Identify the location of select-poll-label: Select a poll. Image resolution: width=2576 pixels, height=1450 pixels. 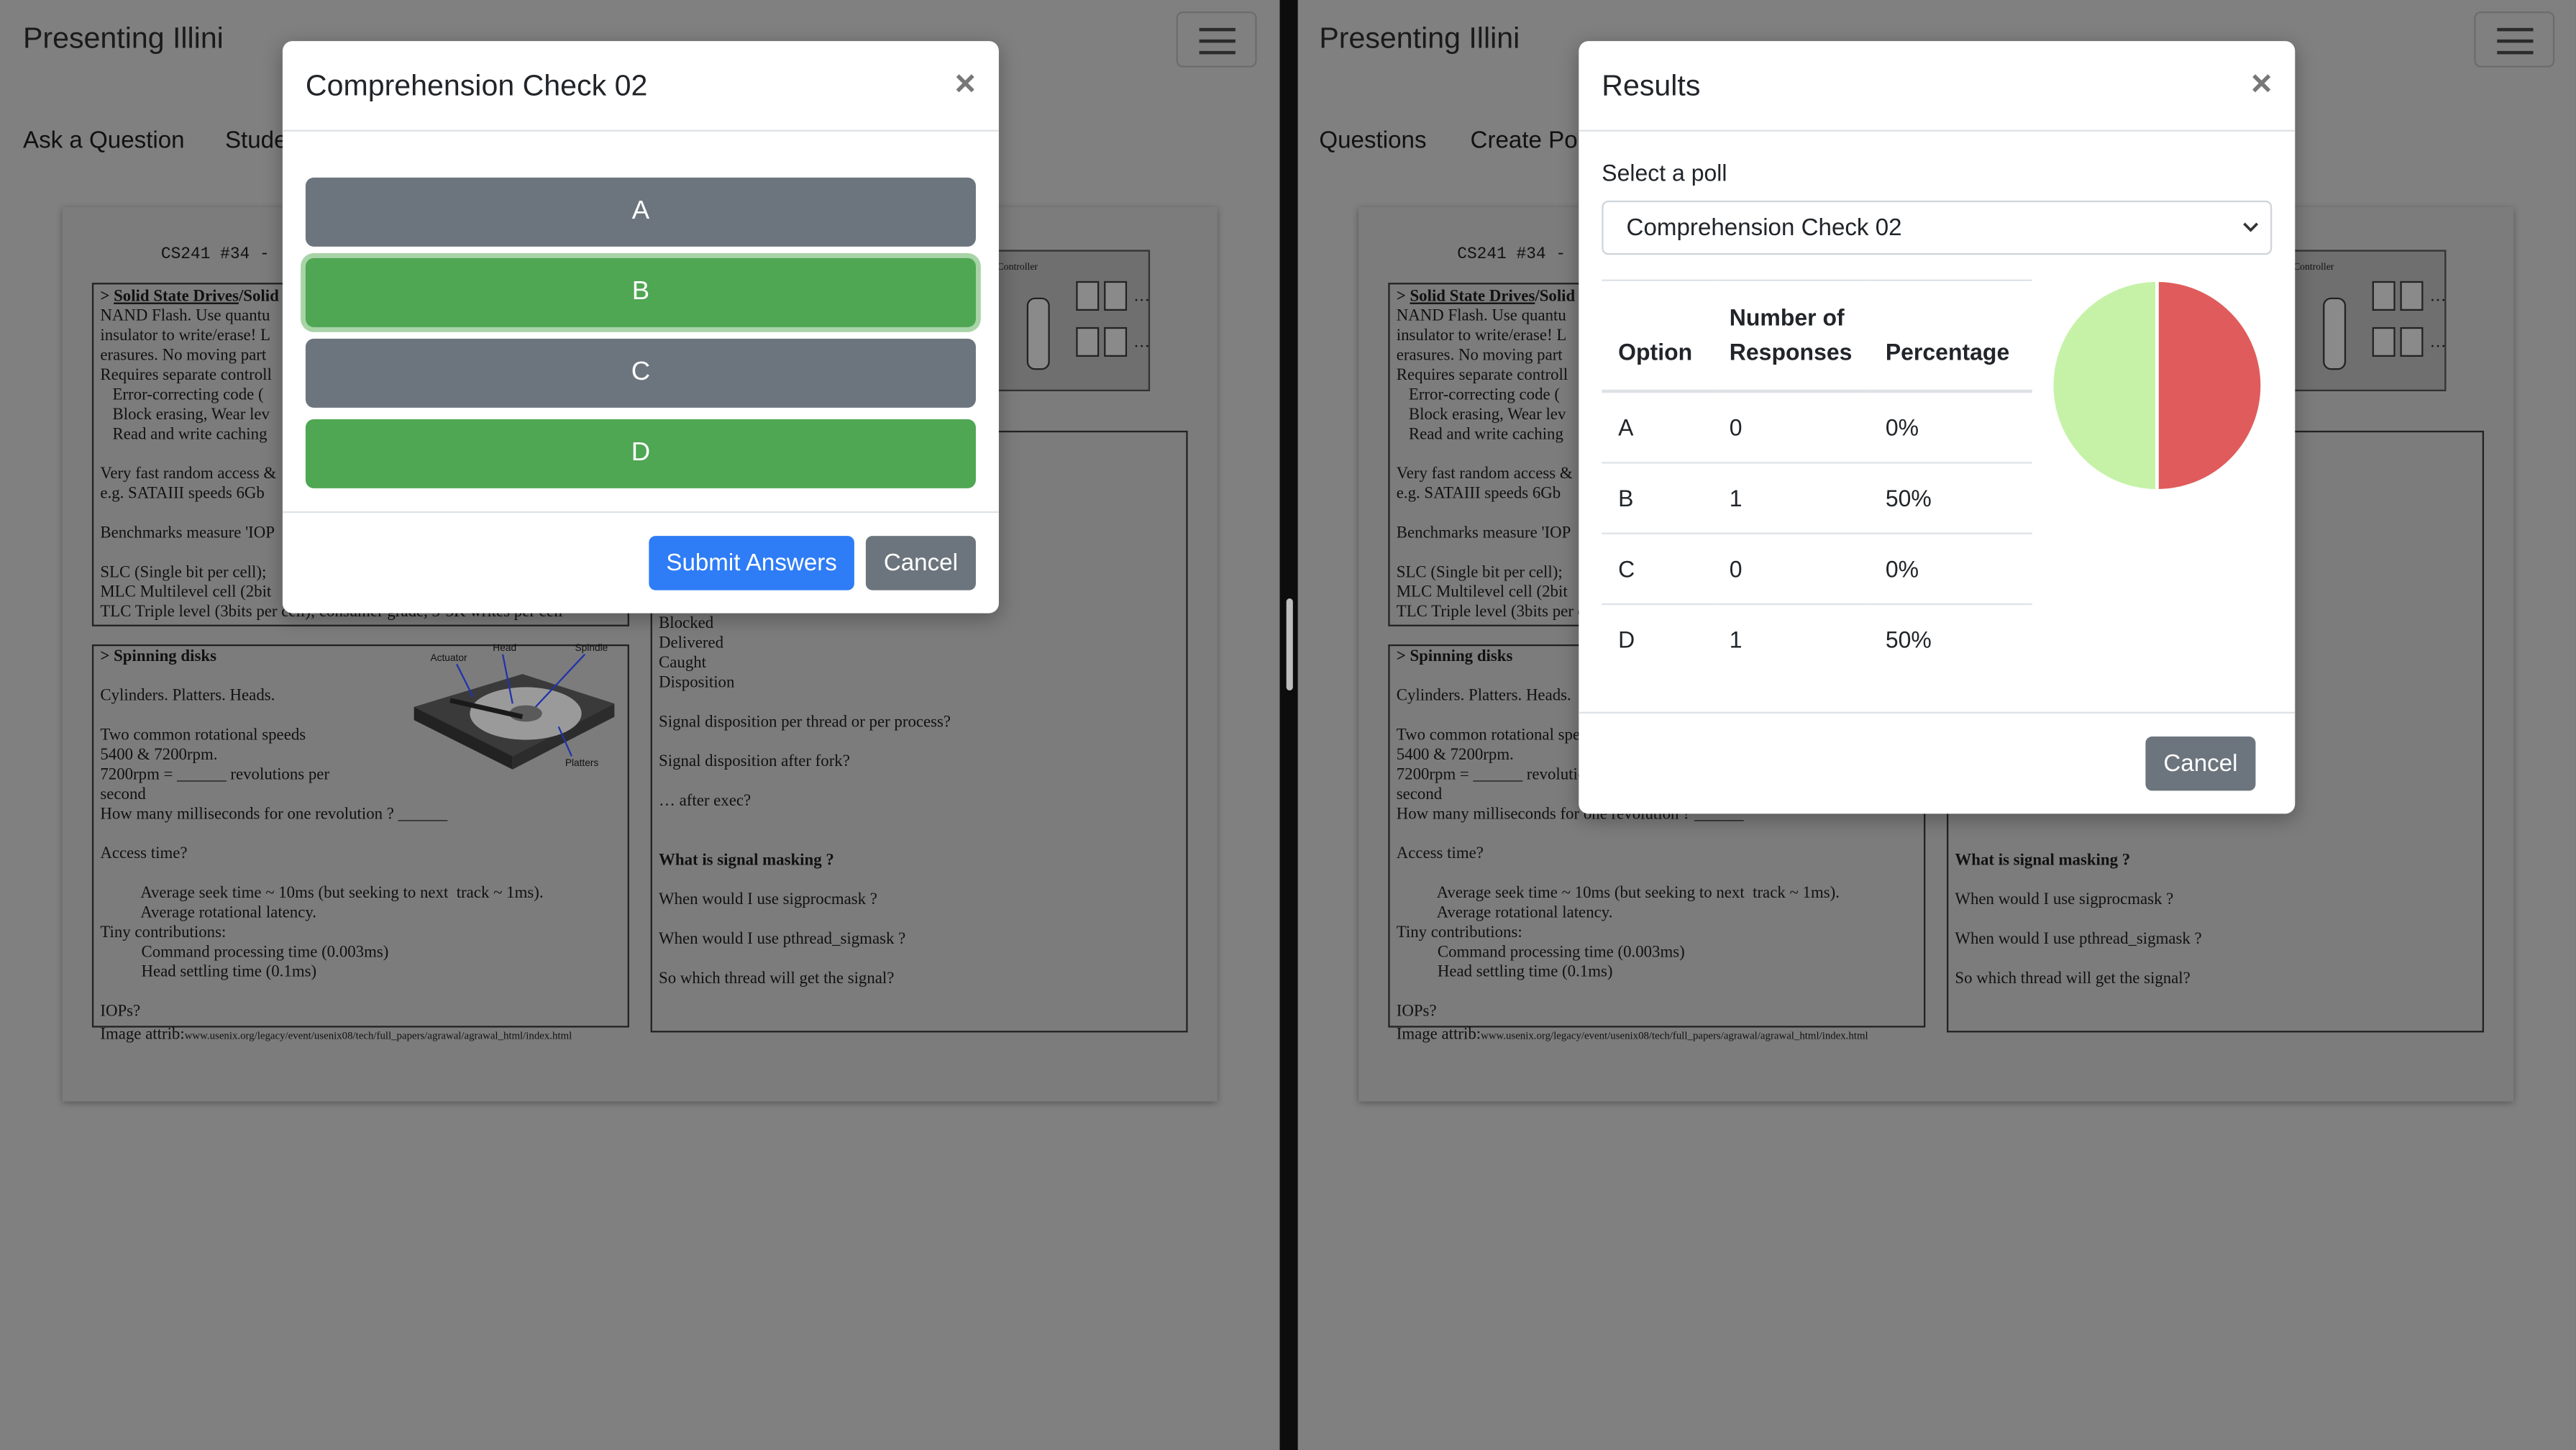
(1665, 172).